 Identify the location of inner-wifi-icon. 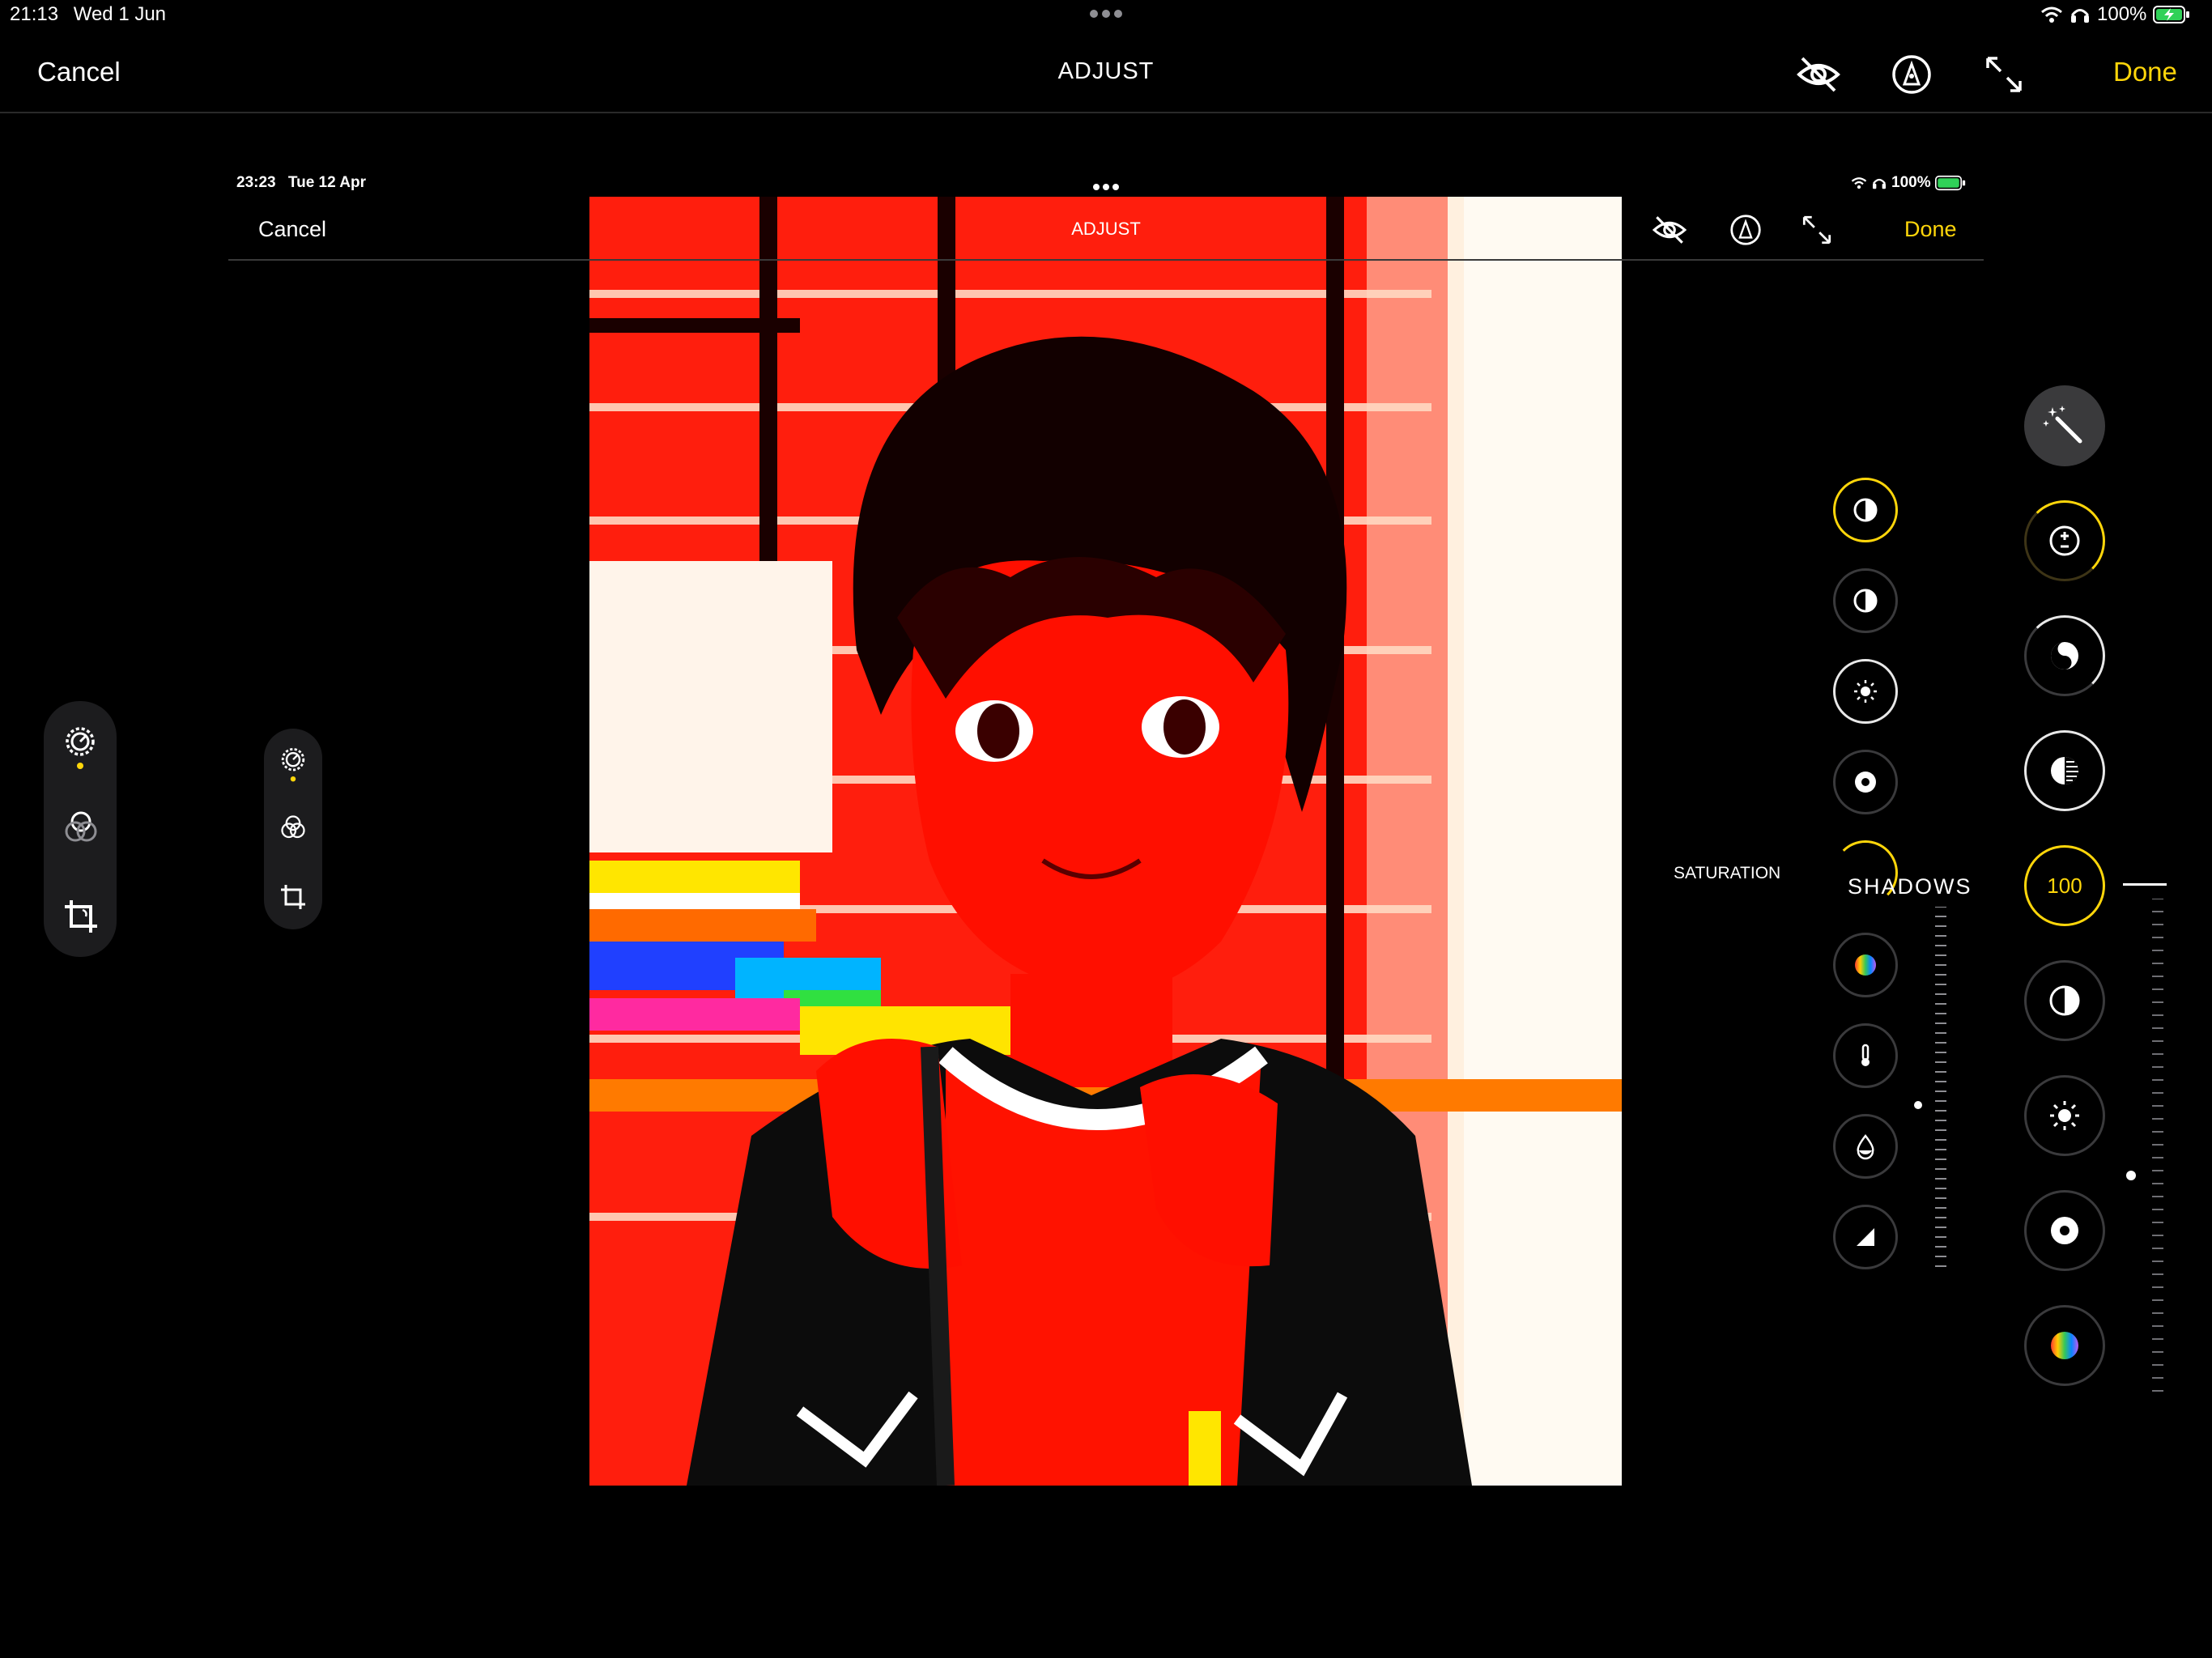
(1859, 183).